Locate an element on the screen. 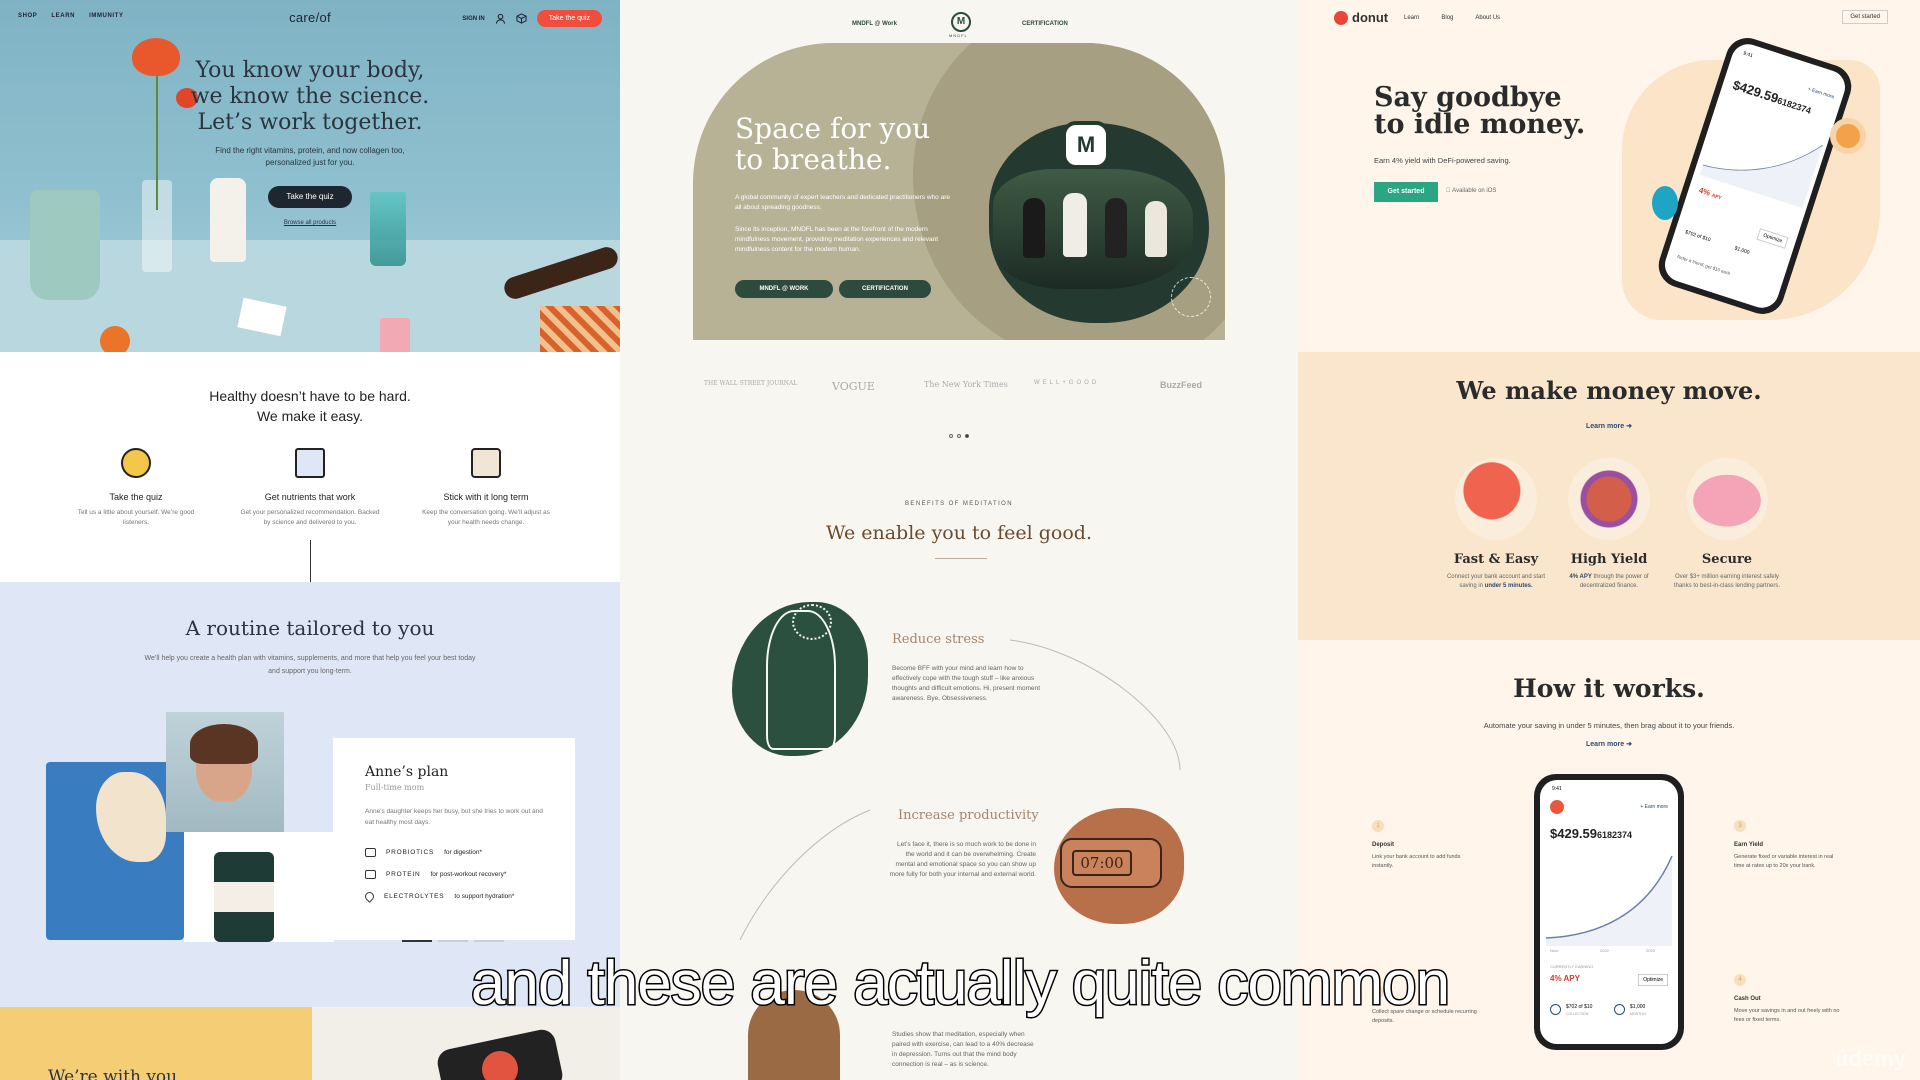  co-box-icon is located at coordinates (486, 463).